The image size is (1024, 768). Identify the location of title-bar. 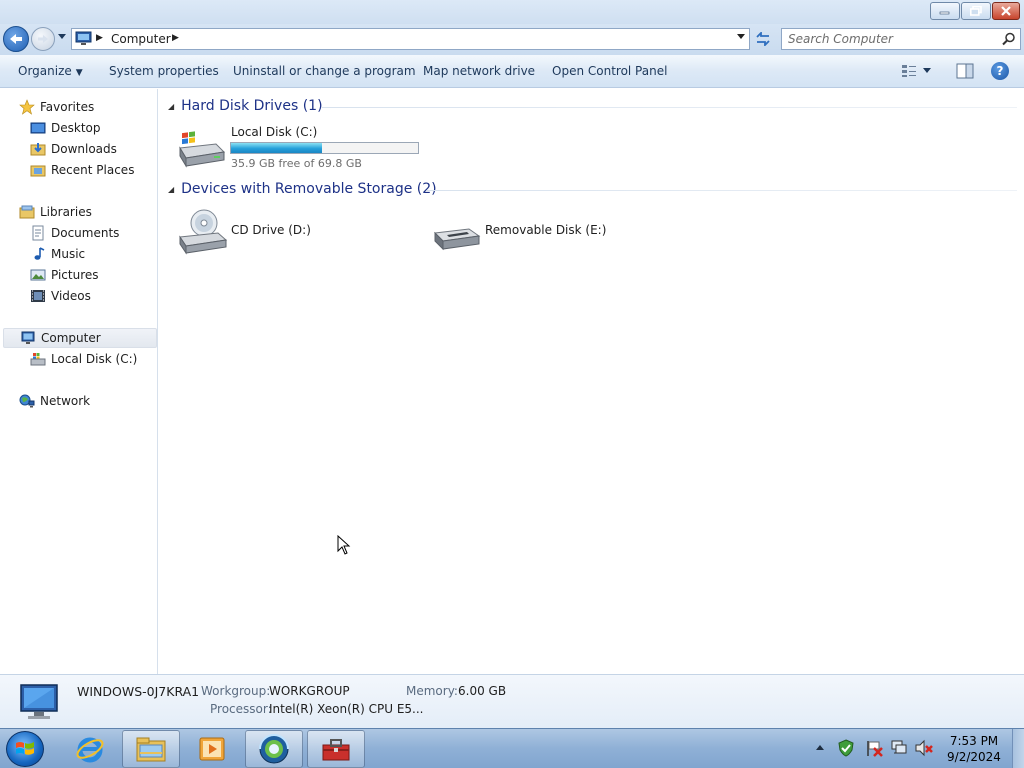
(512, 12).